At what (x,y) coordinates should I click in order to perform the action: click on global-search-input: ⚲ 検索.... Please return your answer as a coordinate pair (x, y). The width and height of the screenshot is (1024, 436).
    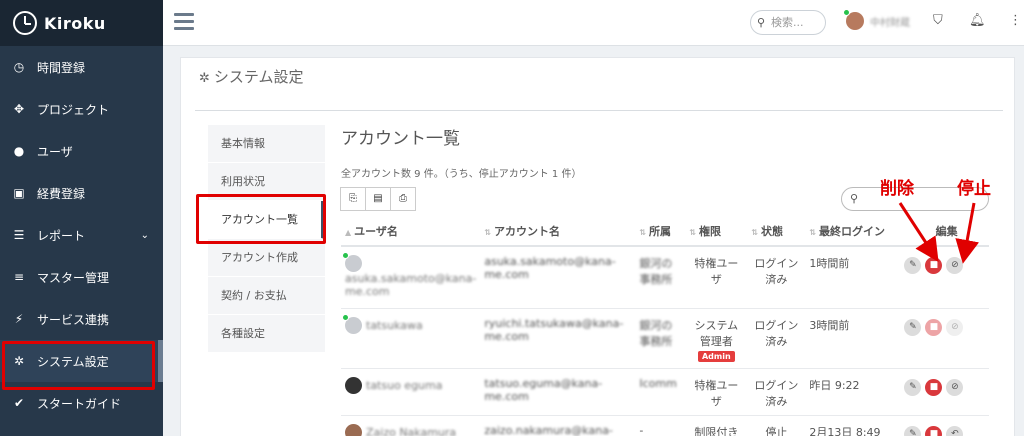
    Looking at the image, I should click on (788, 22).